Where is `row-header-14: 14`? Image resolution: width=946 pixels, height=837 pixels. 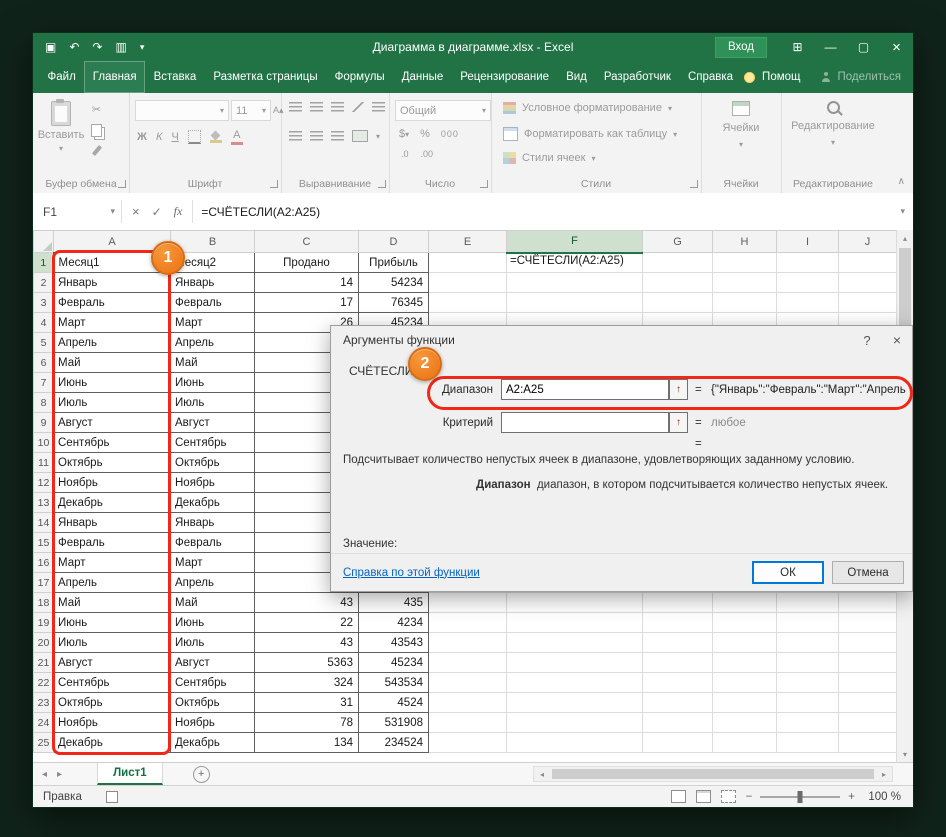
row-header-14: 14 is located at coordinates (43, 522).